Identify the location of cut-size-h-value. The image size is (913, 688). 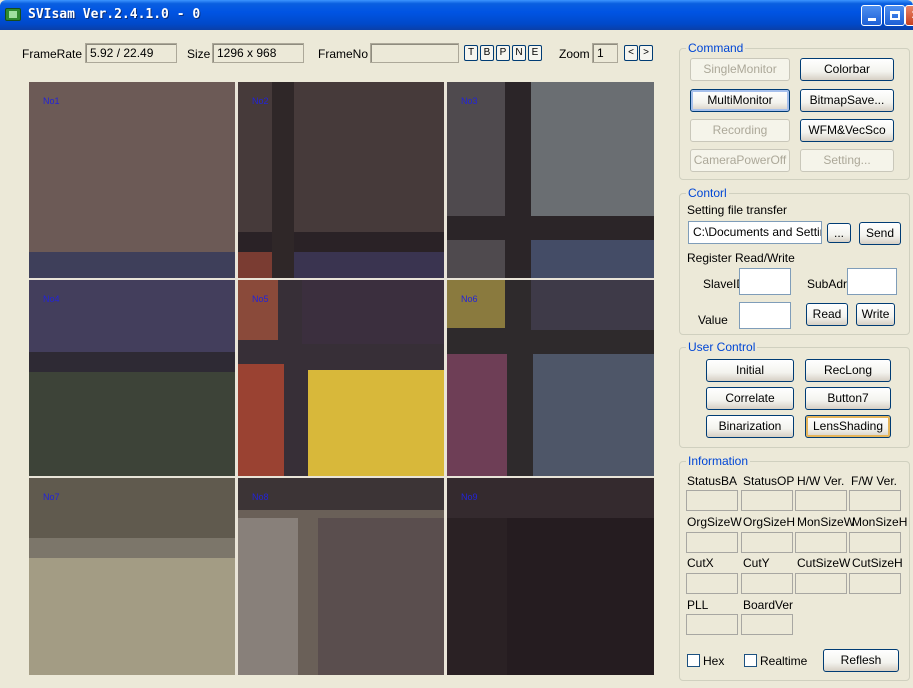
(875, 583).